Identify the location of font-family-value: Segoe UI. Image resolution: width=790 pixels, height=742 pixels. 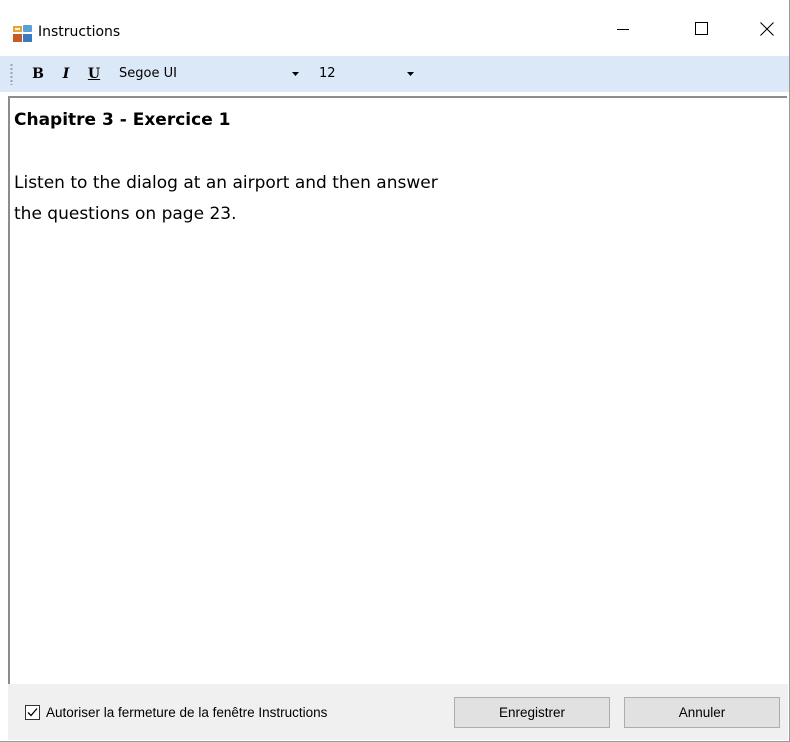
(148, 73).